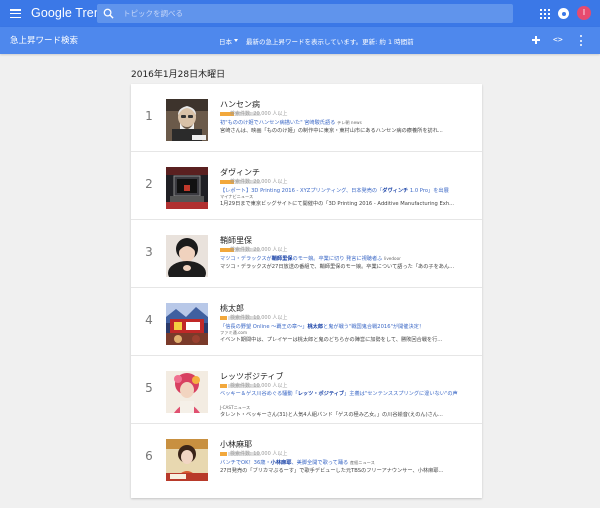 The height and width of the screenshot is (508, 600). Describe the element at coordinates (240, 104) in the screenshot. I see `trend-title: ハンセン病` at that location.